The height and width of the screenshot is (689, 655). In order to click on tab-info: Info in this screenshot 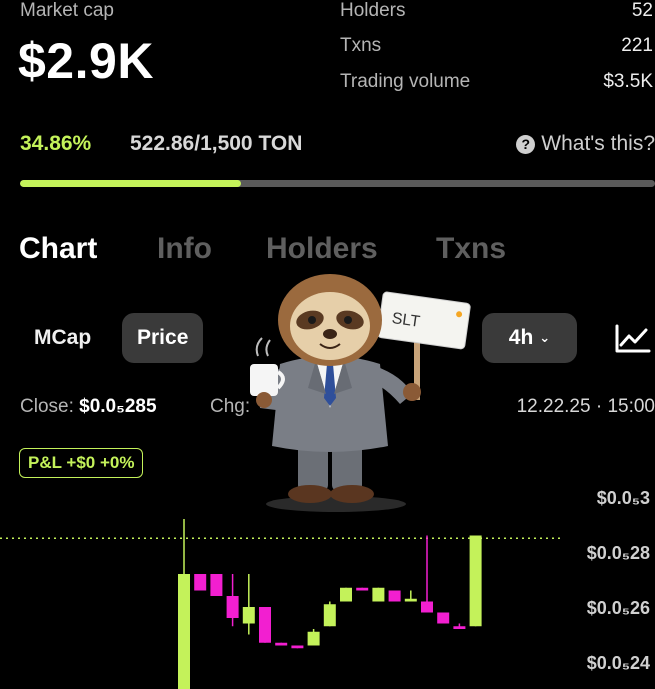, I will do `click(184, 249)`.